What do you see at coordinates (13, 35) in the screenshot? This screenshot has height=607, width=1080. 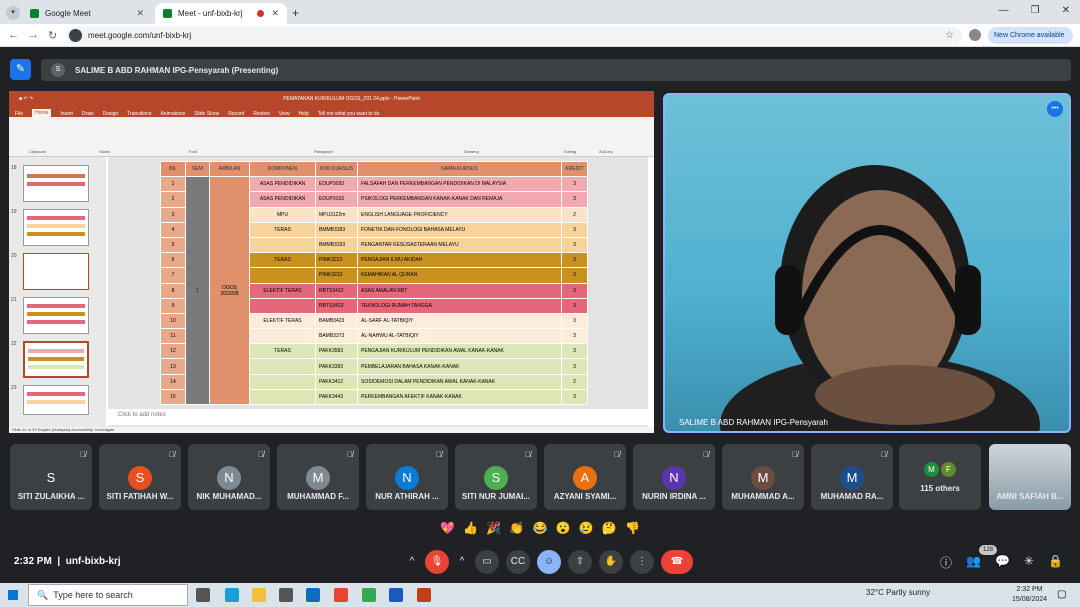 I see `back-icon: ←` at bounding box center [13, 35].